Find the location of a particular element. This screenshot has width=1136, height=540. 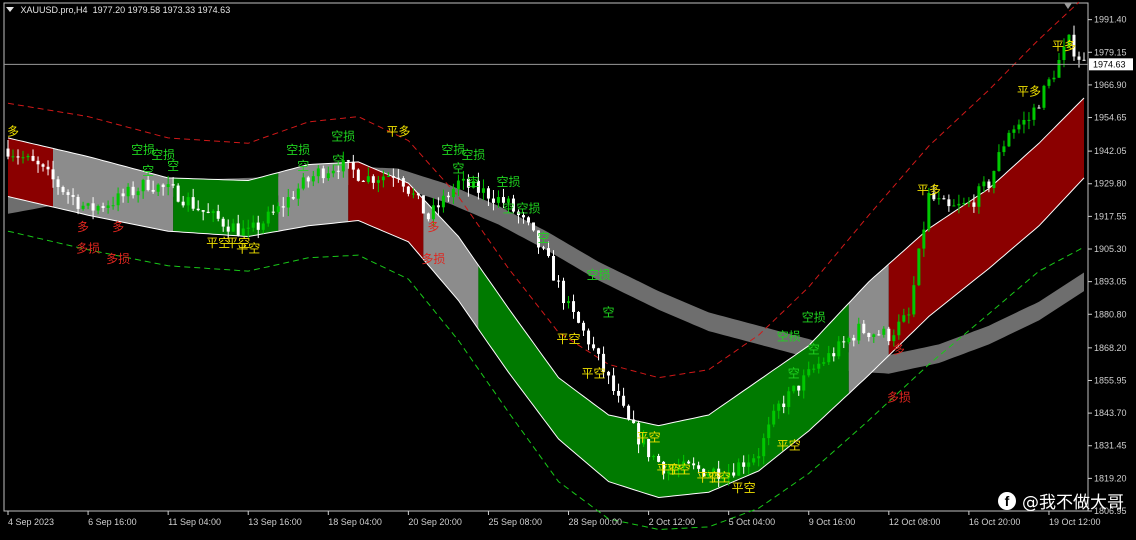

y-tick-label: 1942.05 is located at coordinates (1110, 151).